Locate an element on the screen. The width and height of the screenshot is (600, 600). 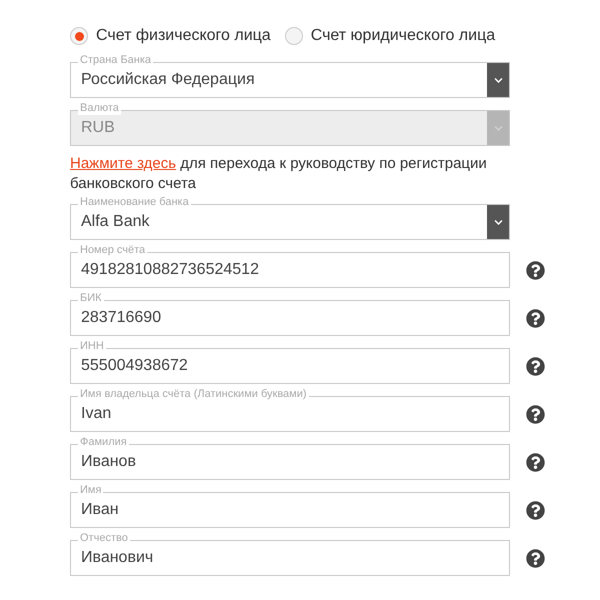
field-label: Валюта is located at coordinates (99, 108).